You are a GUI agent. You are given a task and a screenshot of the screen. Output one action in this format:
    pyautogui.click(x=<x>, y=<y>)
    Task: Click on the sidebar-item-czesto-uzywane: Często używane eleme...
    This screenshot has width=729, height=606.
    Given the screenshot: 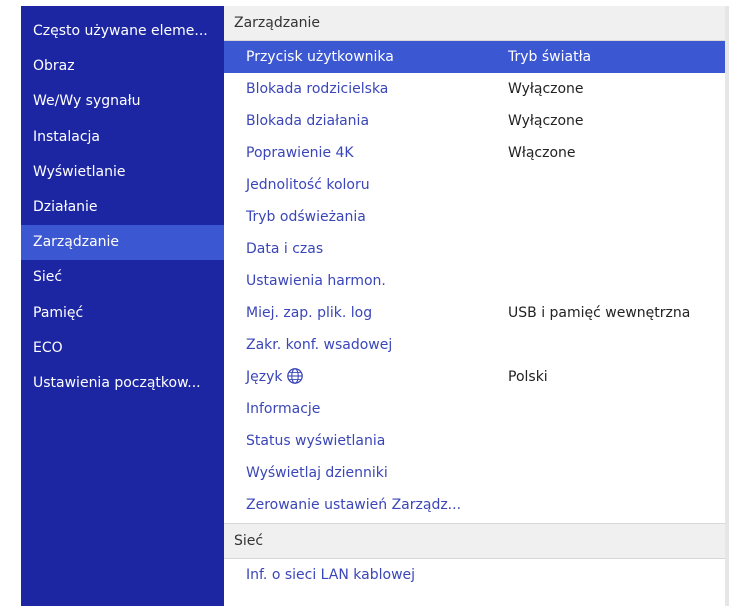 What is the action you would take?
    pyautogui.click(x=122, y=31)
    